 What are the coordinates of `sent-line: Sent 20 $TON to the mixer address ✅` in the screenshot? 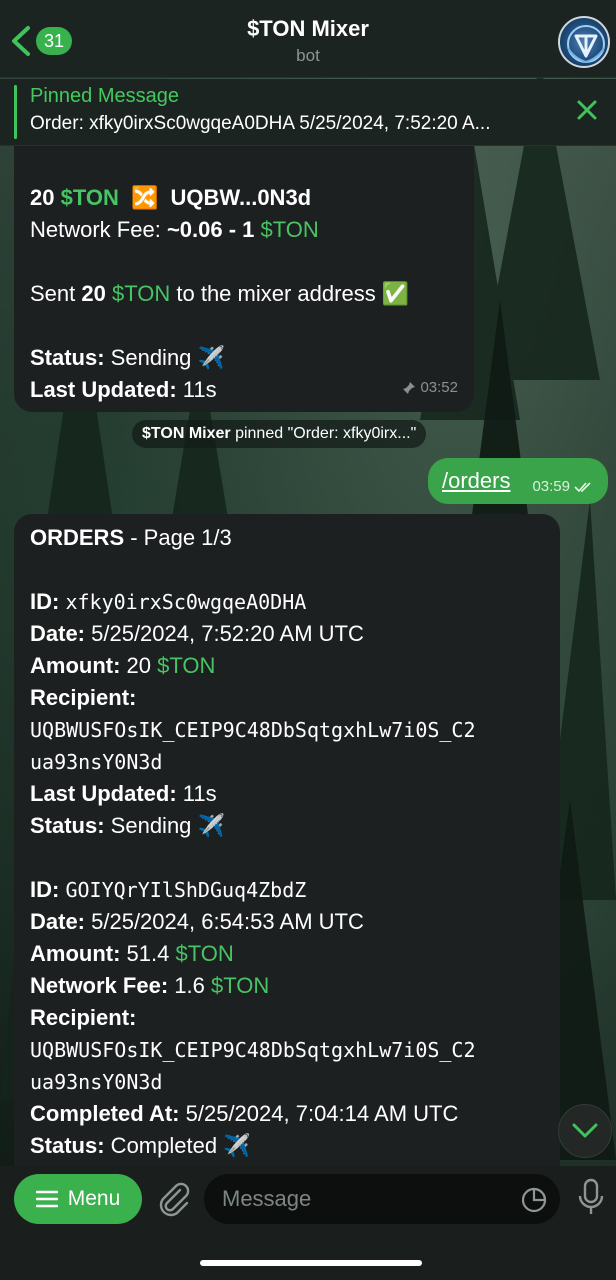 It's located at (244, 294).